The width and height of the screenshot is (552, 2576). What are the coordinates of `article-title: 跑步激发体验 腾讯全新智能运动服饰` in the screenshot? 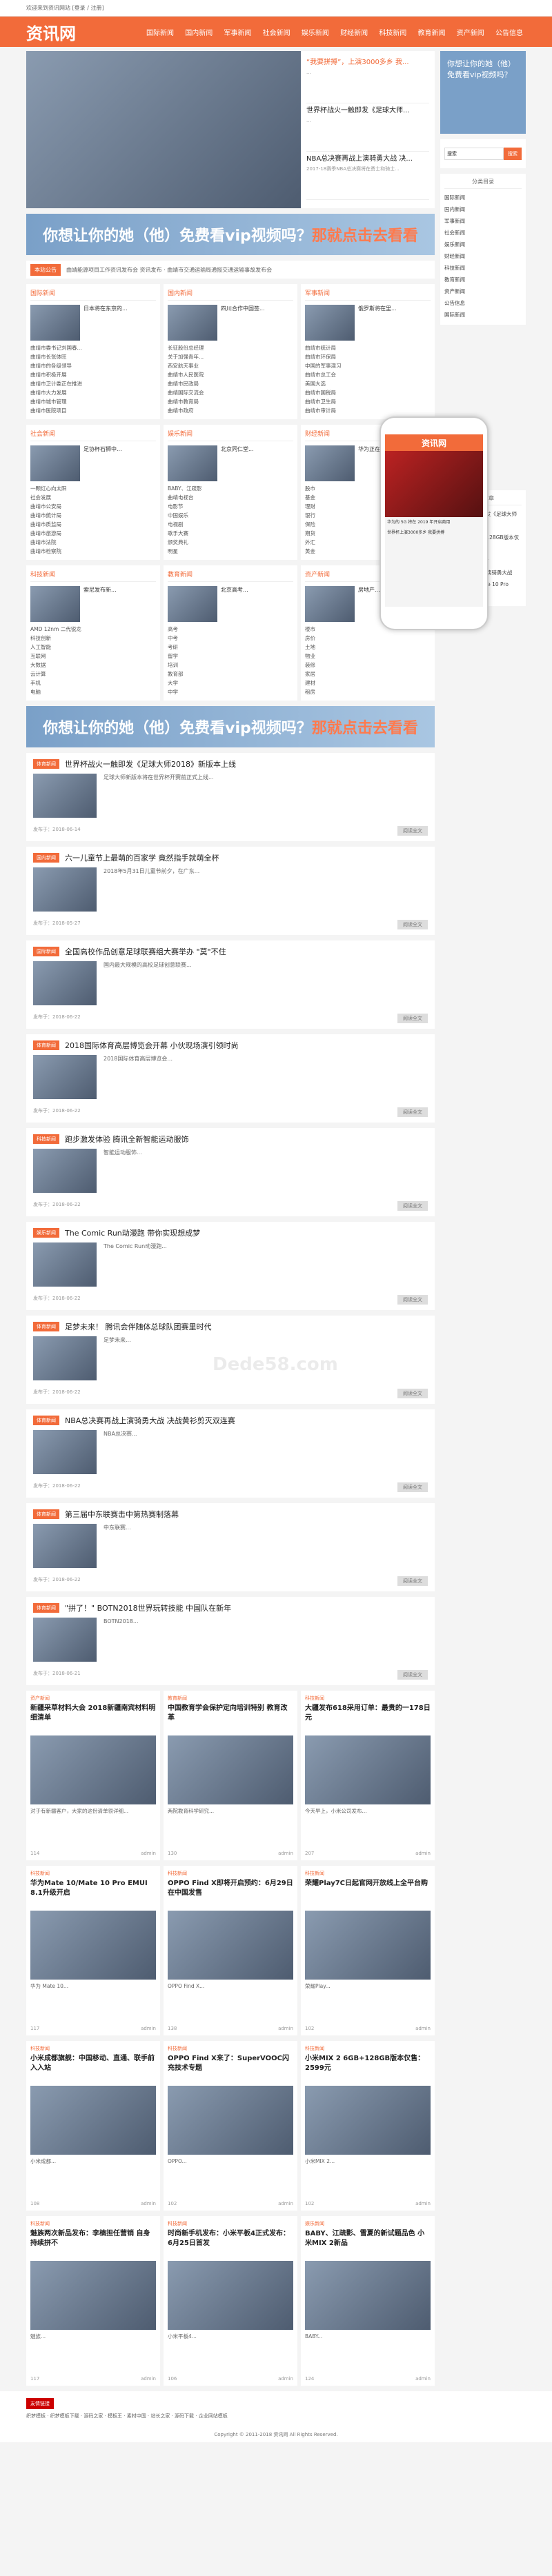 It's located at (127, 1139).